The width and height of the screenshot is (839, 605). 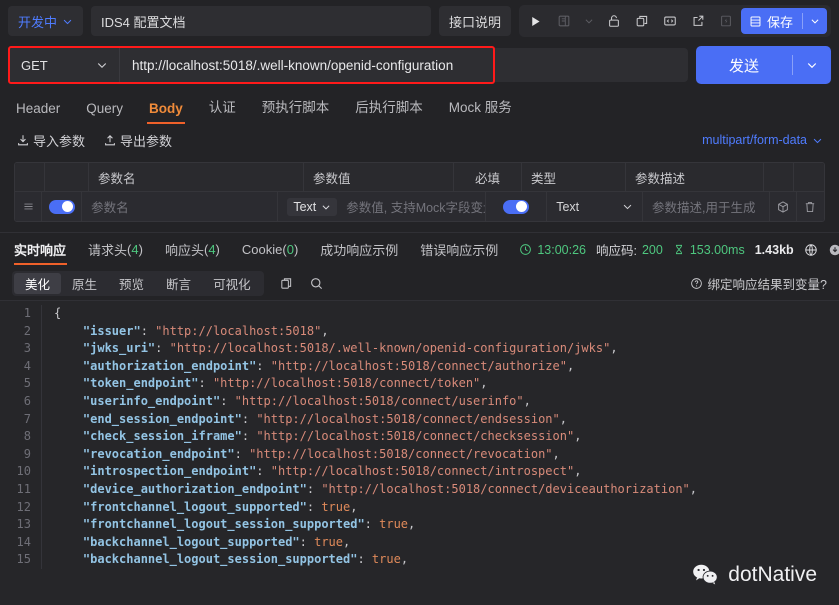 What do you see at coordinates (64, 65) in the screenshot?
I see `method-select: GET` at bounding box center [64, 65].